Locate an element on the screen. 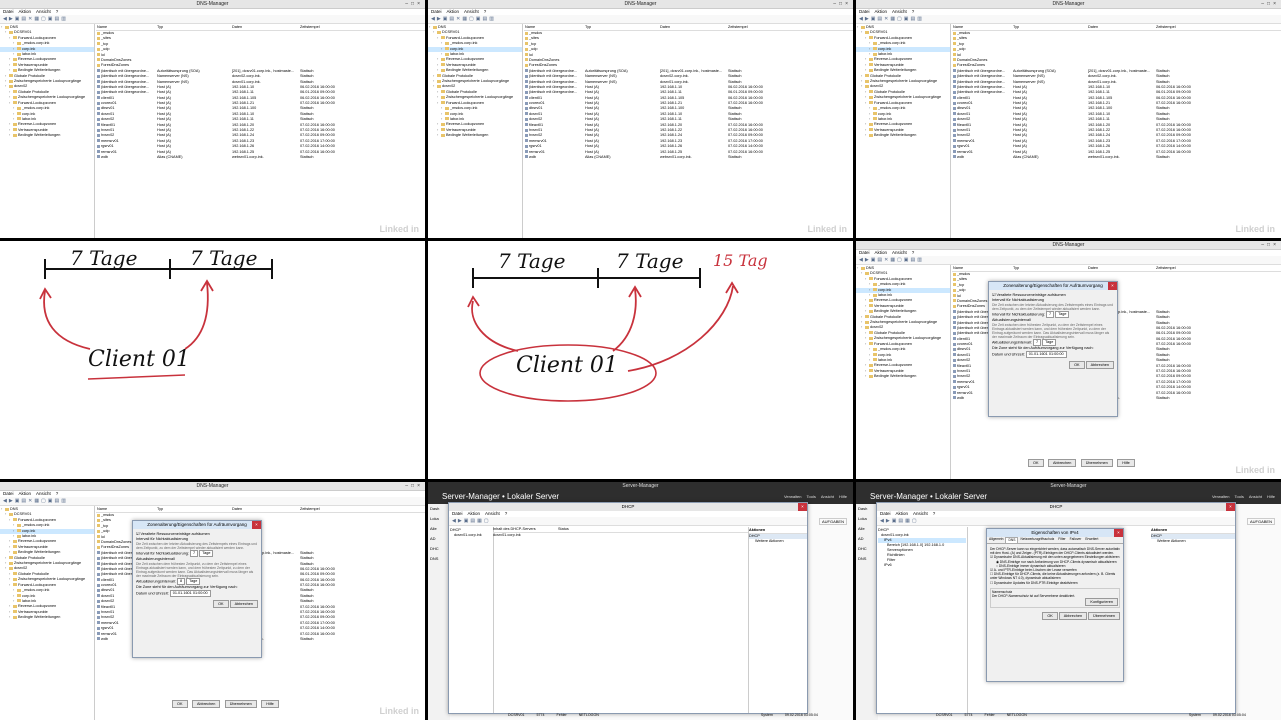 The width and height of the screenshot is (1281, 720). configure-button: Konfigurieren is located at coordinates (1101, 602).